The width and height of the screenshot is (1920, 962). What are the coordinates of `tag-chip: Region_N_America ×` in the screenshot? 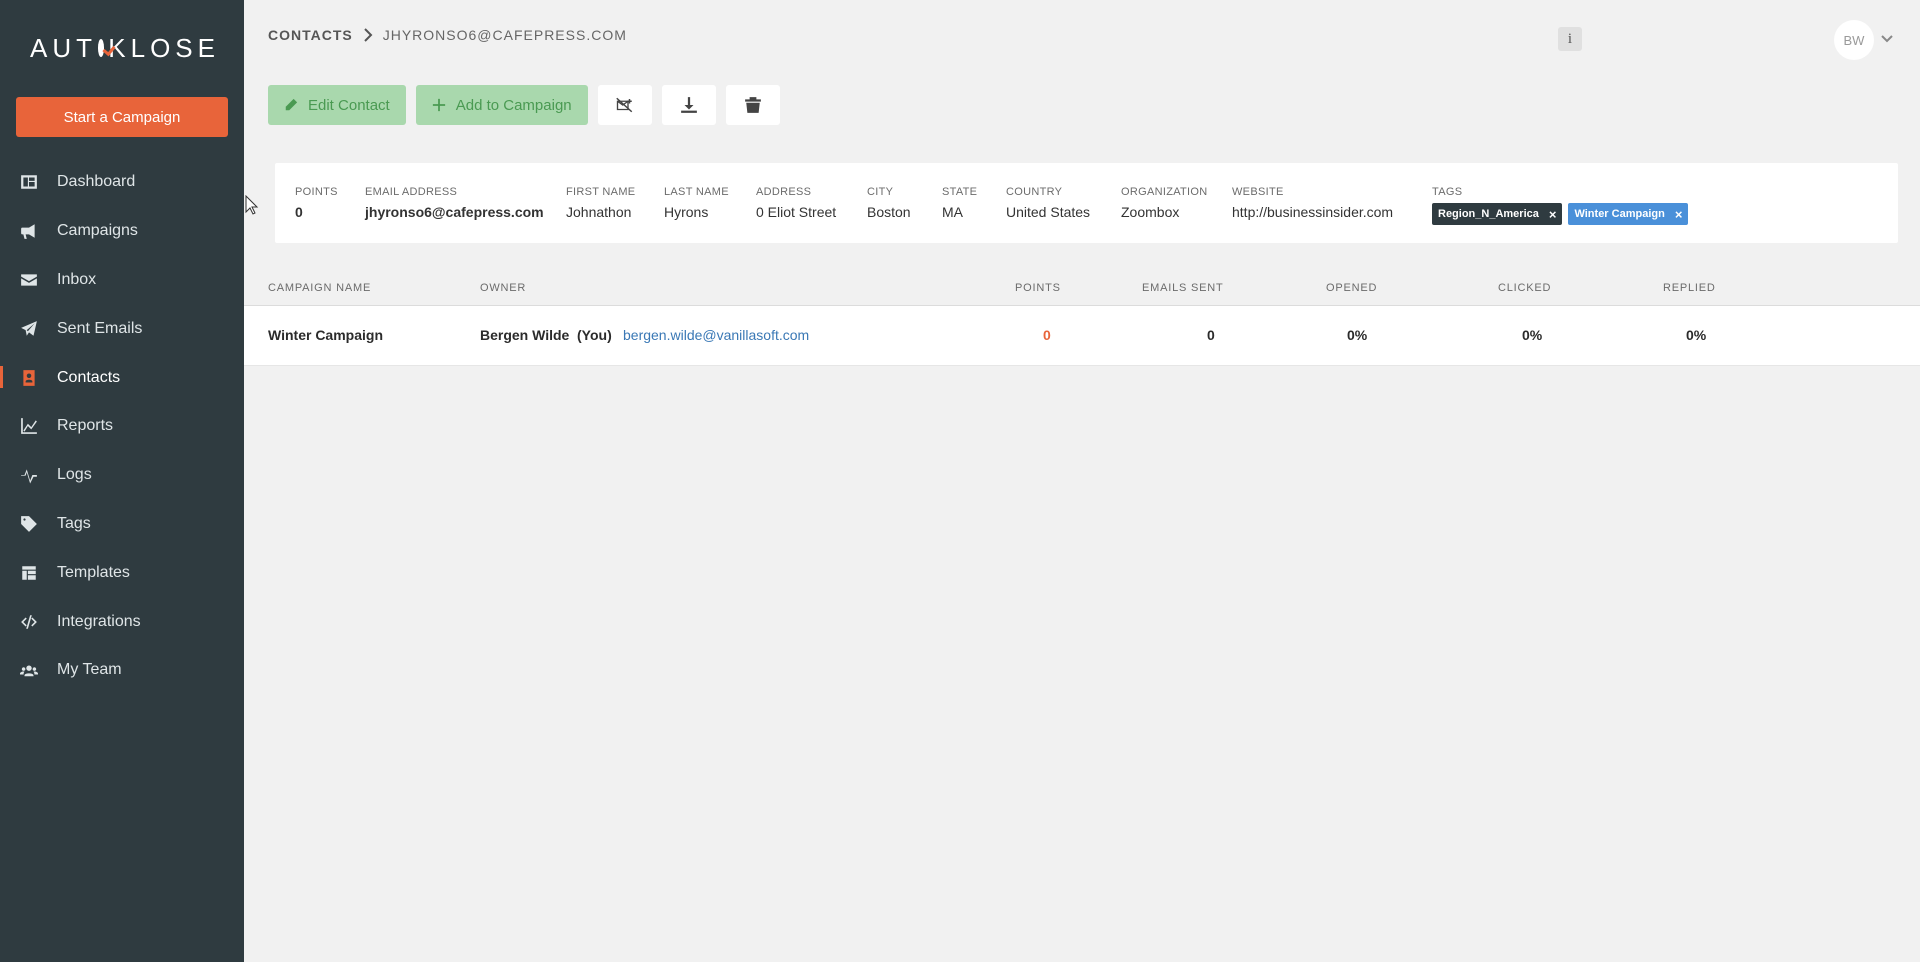 It's located at (1497, 214).